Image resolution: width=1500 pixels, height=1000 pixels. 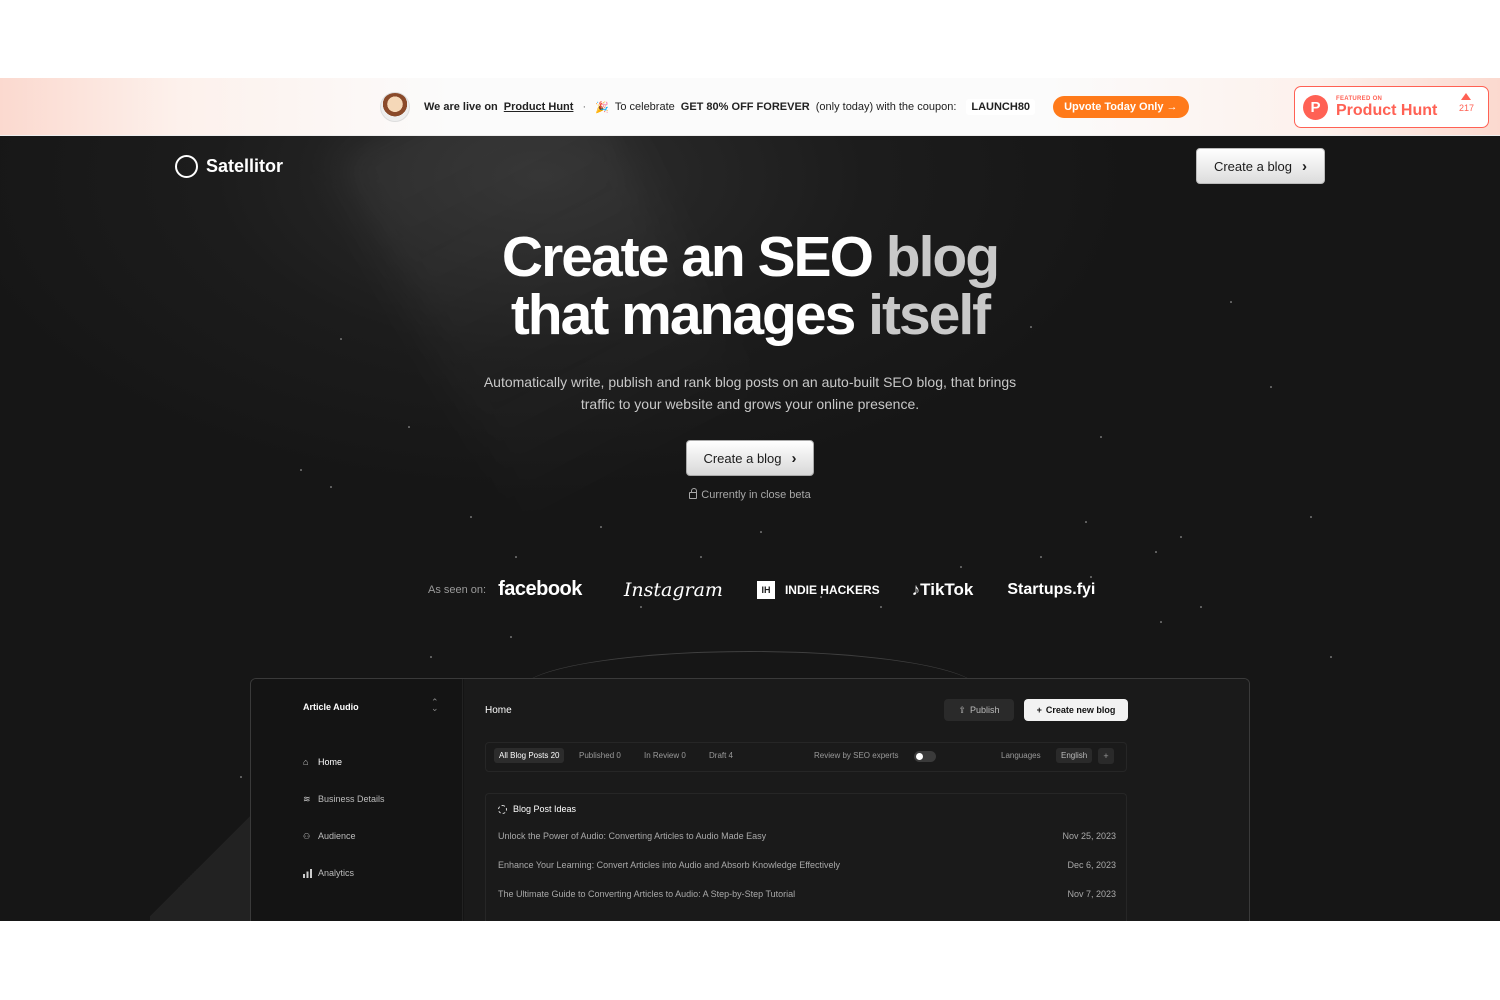 I want to click on headline-line-1-main: Create an SEO, so click(x=687, y=257).